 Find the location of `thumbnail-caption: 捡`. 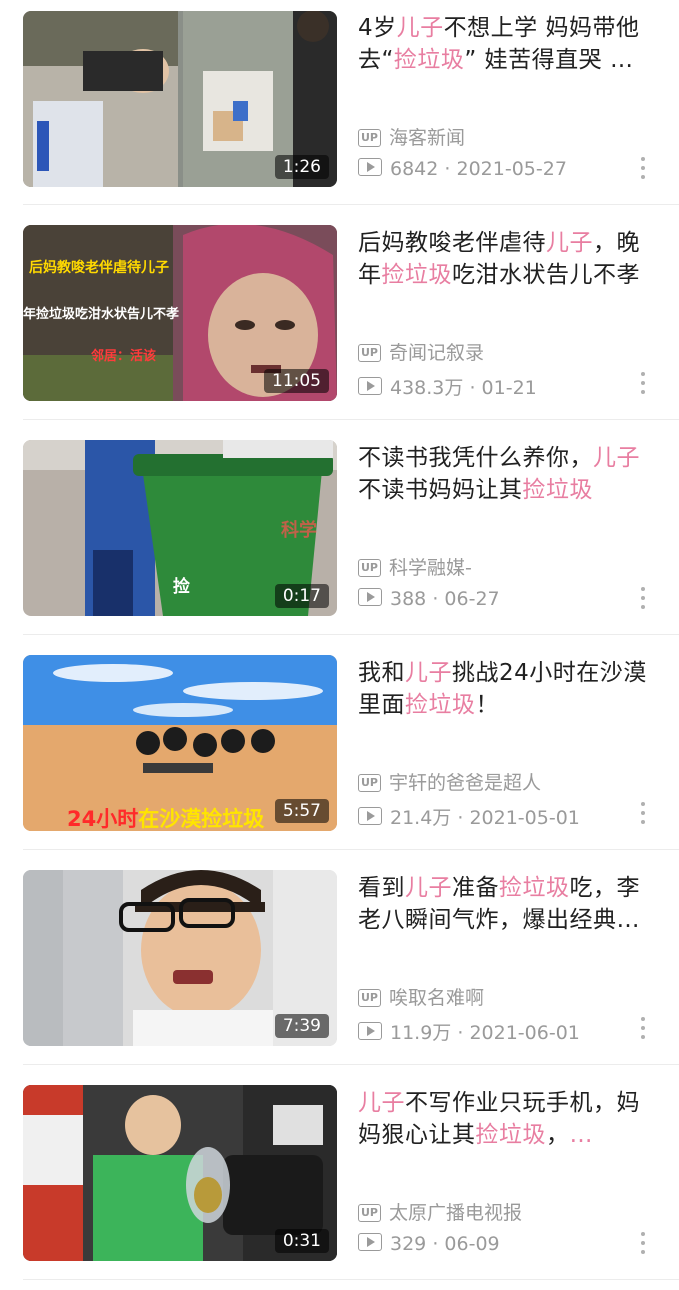

thumbnail-caption: 捡 is located at coordinates (181, 587).